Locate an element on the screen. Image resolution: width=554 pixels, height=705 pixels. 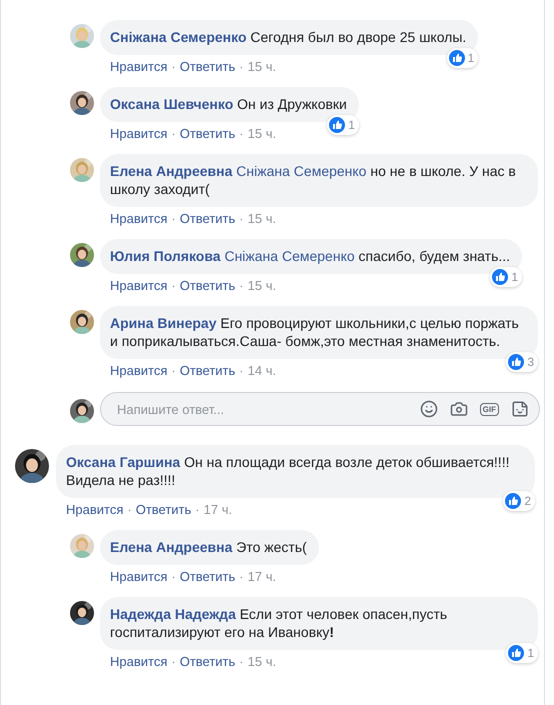
timestamp: 14 ч. is located at coordinates (262, 370).